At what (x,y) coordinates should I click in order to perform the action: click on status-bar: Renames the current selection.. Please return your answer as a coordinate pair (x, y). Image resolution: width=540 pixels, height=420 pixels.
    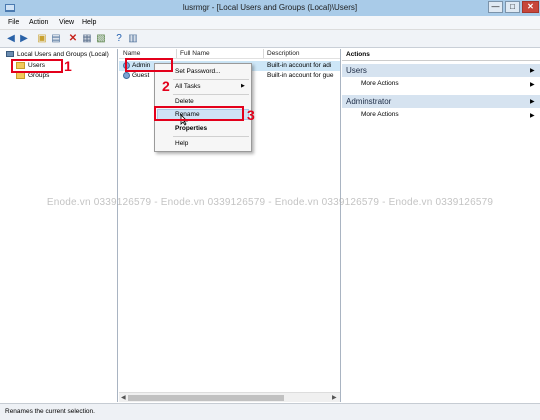
    Looking at the image, I should click on (270, 411).